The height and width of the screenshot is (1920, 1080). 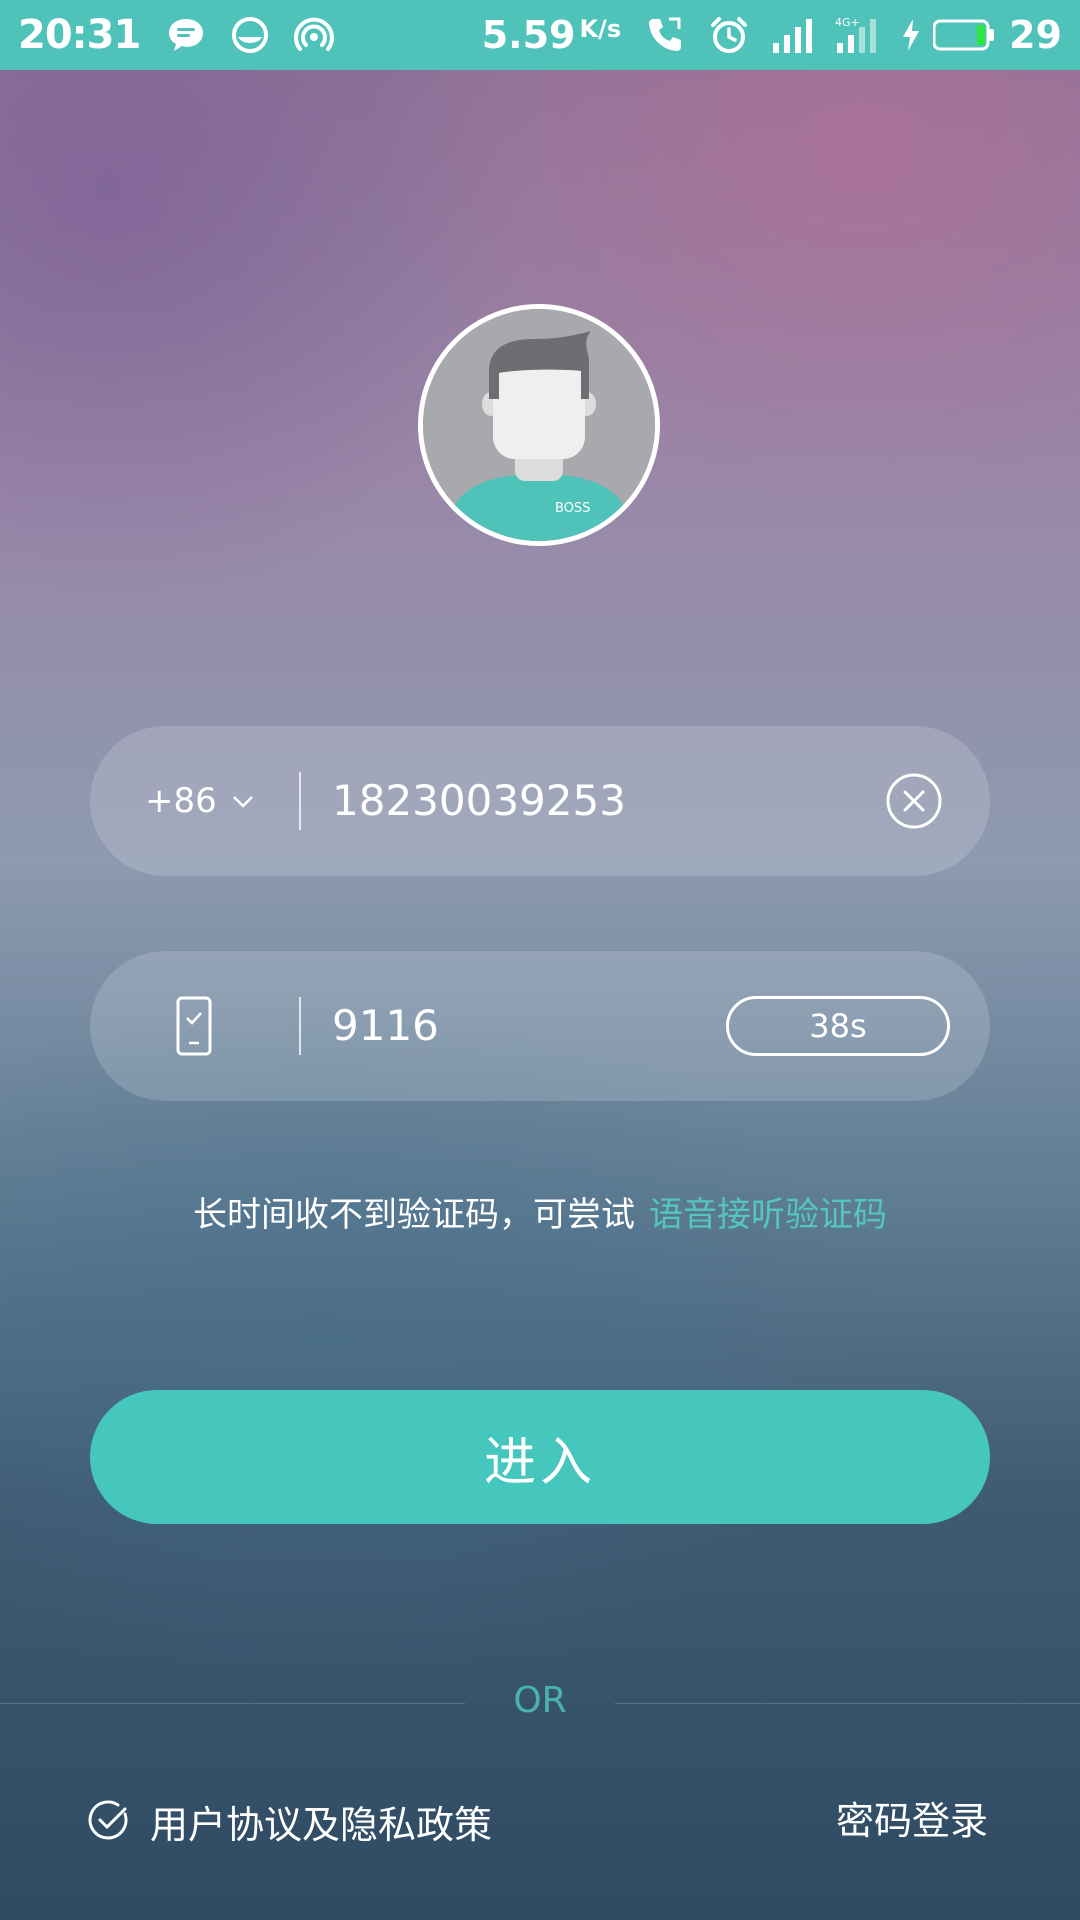 I want to click on enter-button: 进入, so click(x=540, y=1457).